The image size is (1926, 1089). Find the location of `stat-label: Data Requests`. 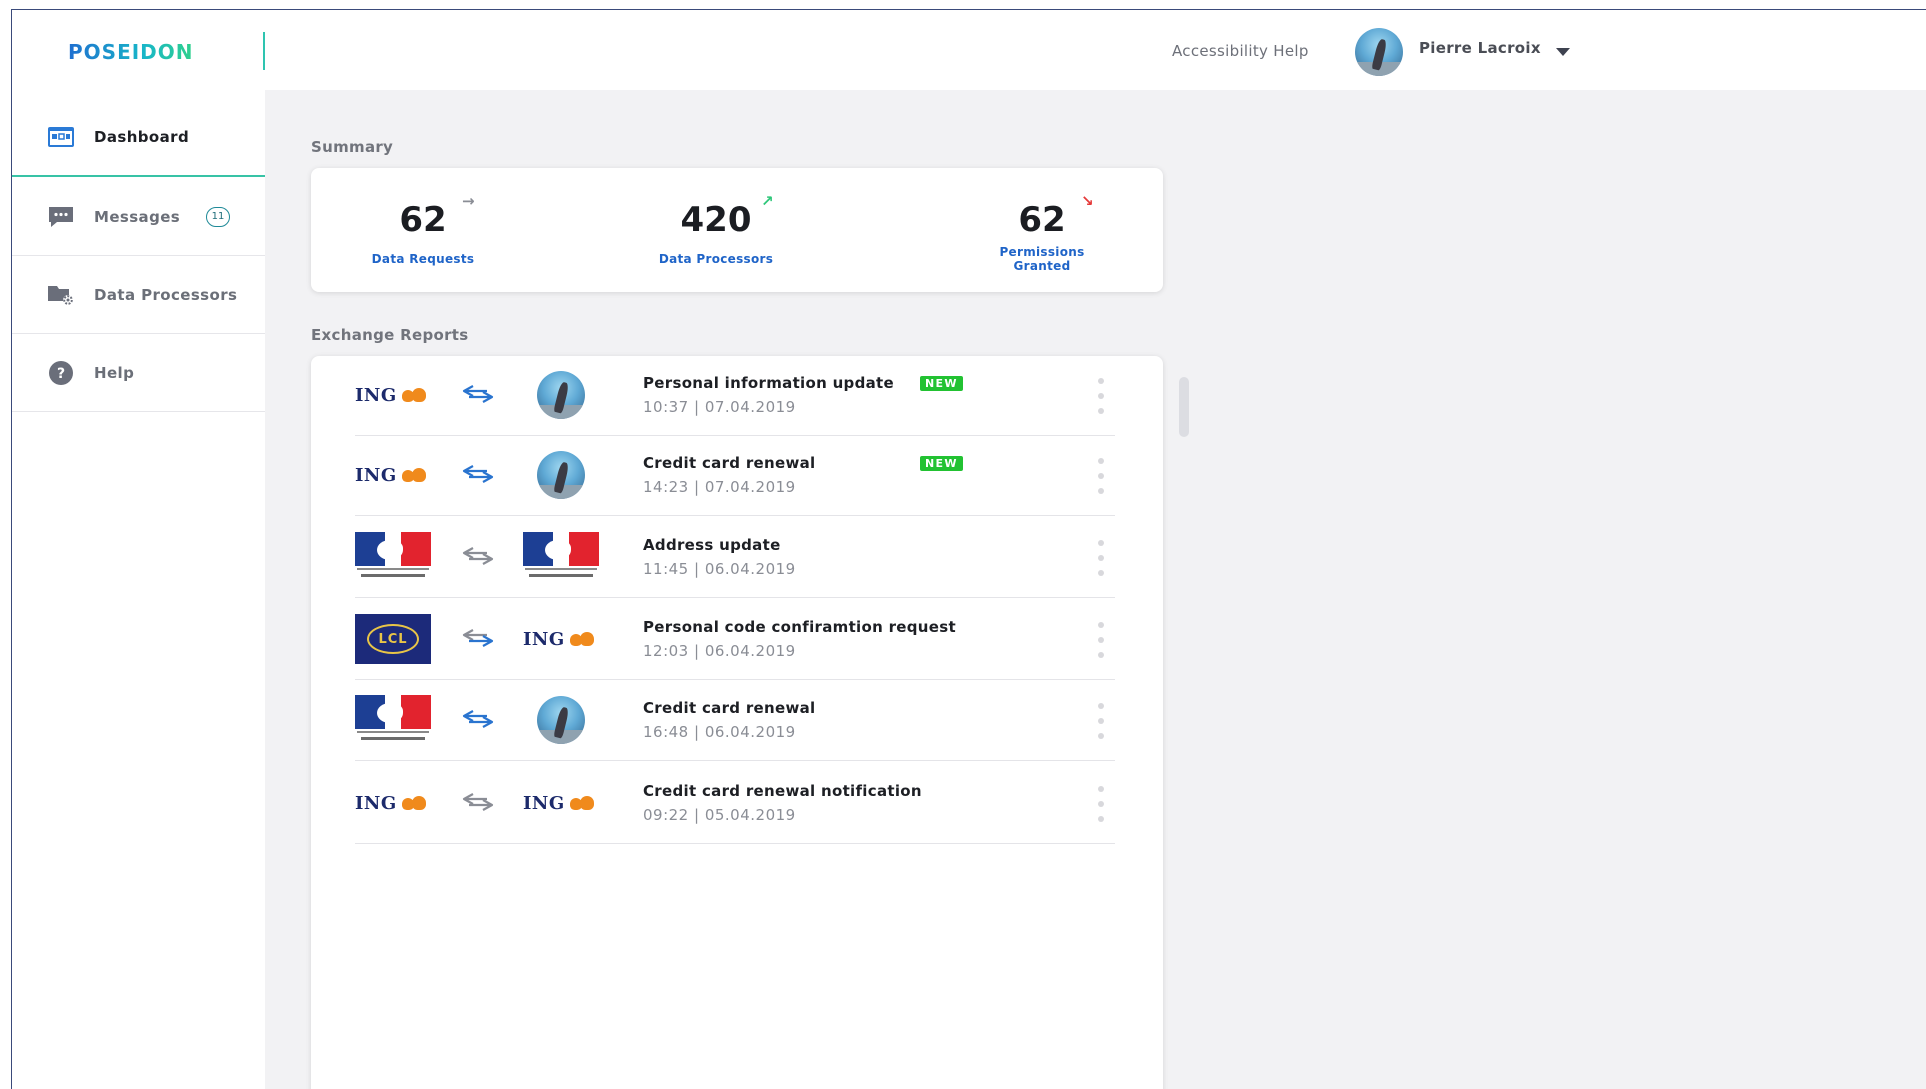

stat-label: Data Requests is located at coordinates (423, 259).